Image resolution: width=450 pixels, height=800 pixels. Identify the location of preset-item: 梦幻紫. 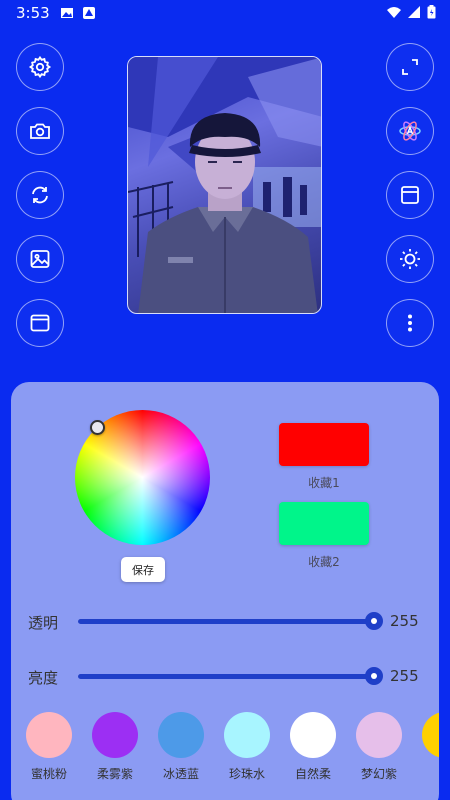
(379, 747).